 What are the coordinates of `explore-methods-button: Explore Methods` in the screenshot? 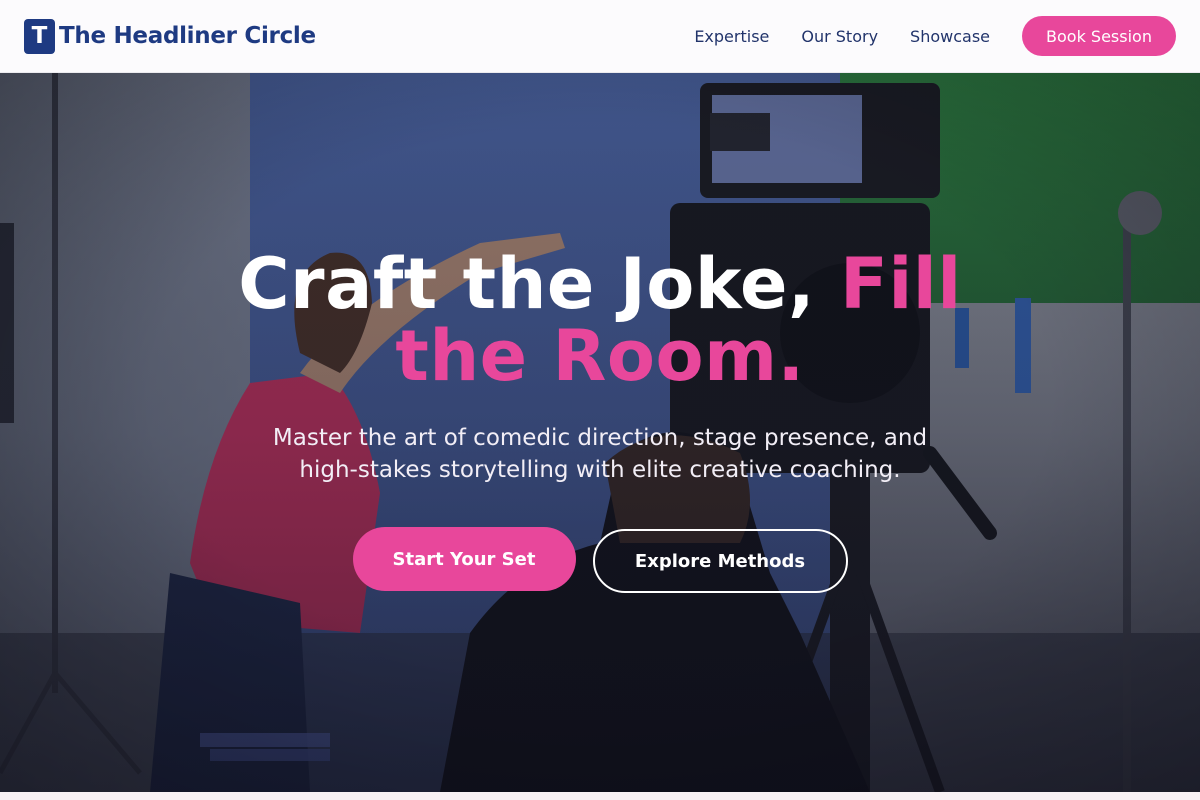 It's located at (720, 561).